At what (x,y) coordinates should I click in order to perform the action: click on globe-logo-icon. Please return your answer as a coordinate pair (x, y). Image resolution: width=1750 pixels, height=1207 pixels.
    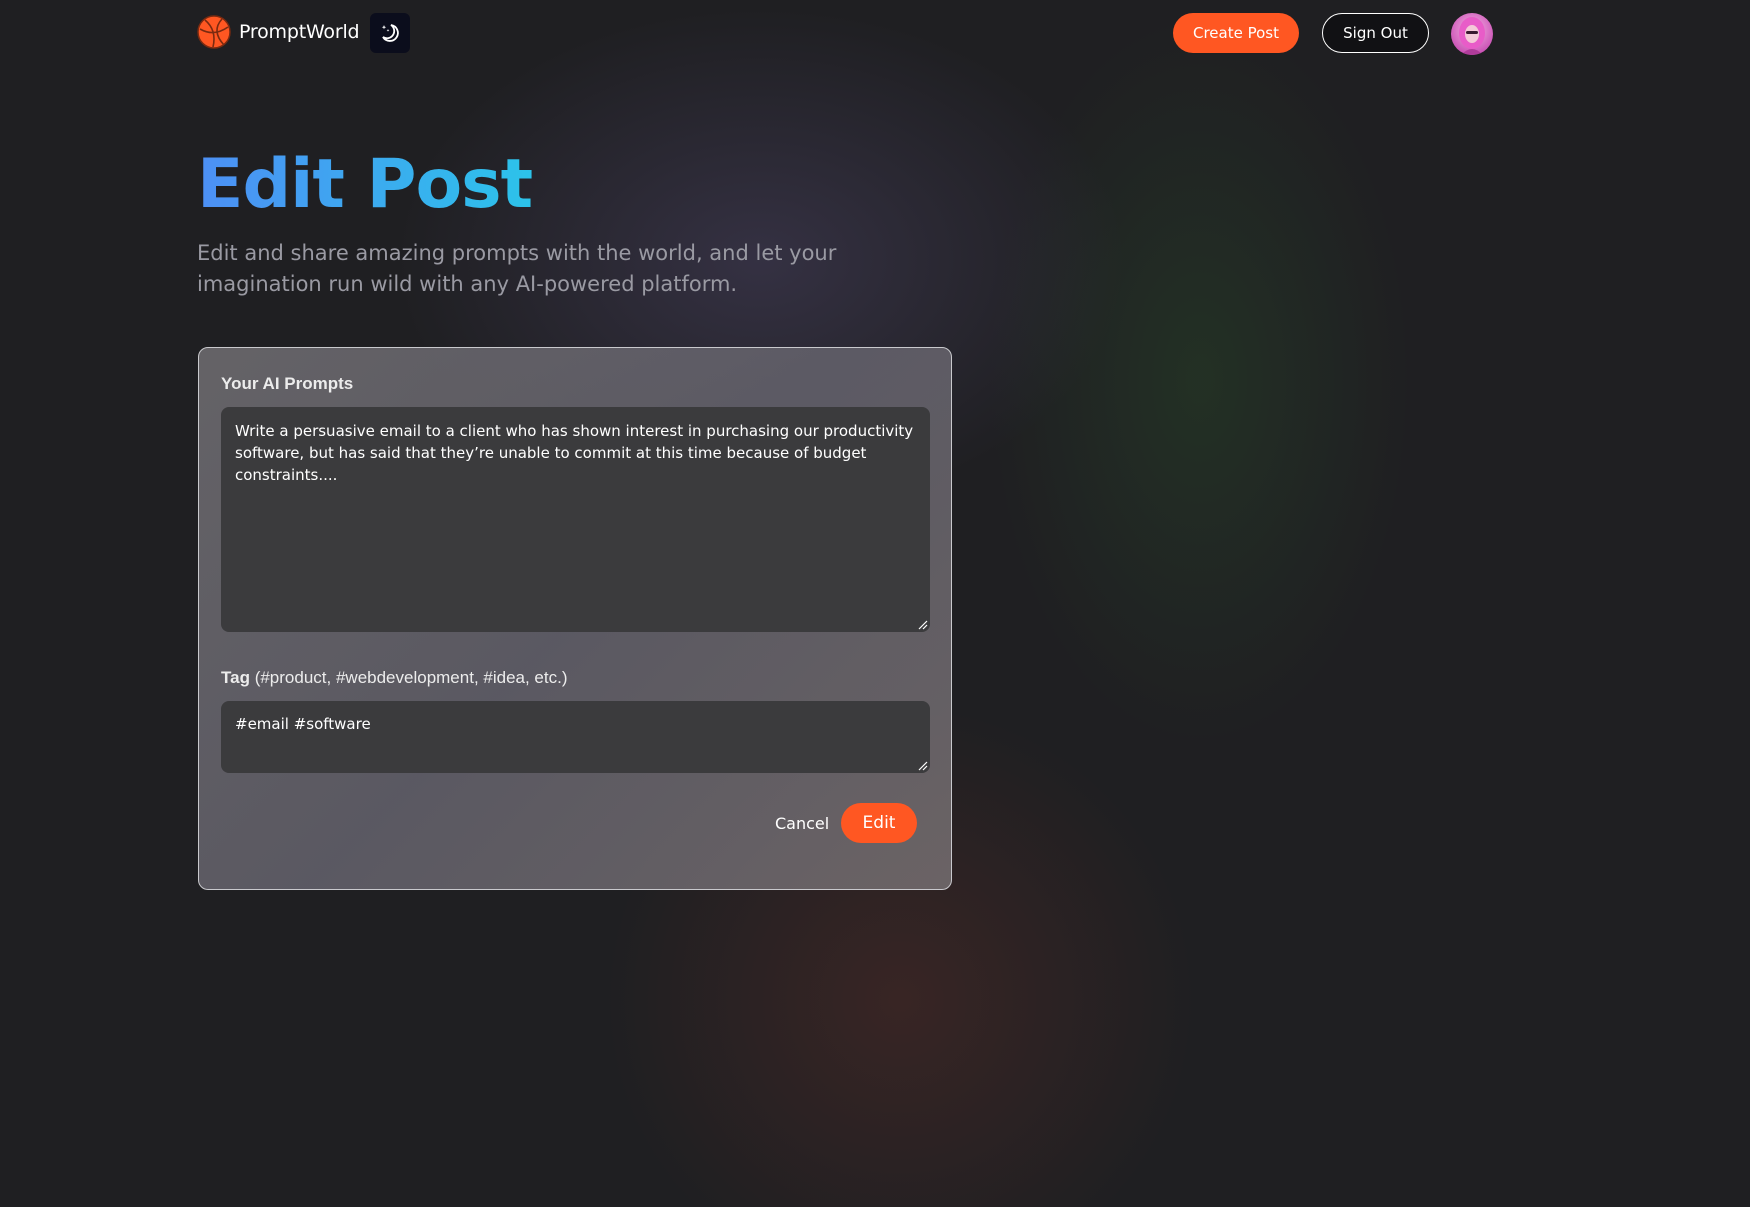
    Looking at the image, I should click on (214, 32).